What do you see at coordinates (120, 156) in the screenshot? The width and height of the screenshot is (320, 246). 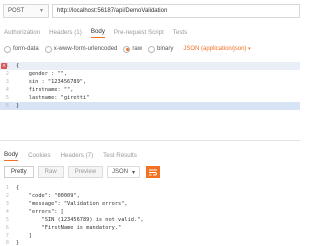 I see `tab-test-results: Test Results` at bounding box center [120, 156].